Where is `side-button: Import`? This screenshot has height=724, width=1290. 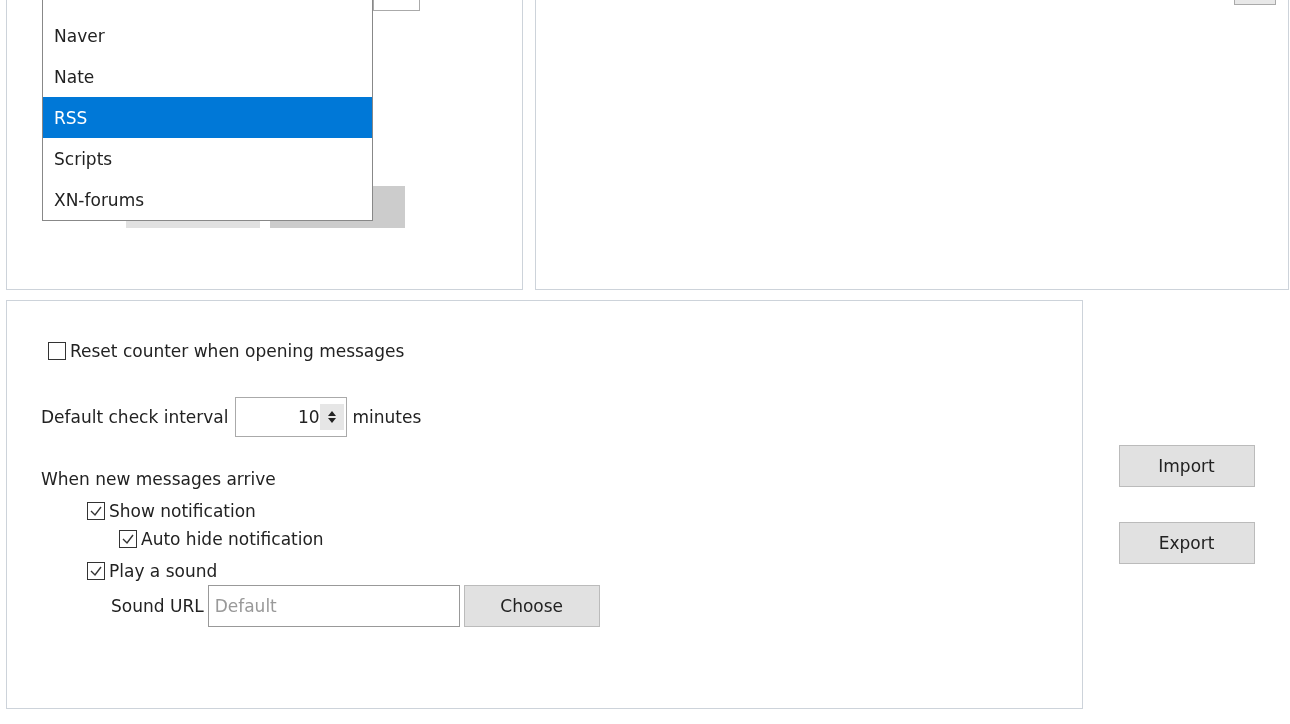
side-button: Import is located at coordinates (1186, 466).